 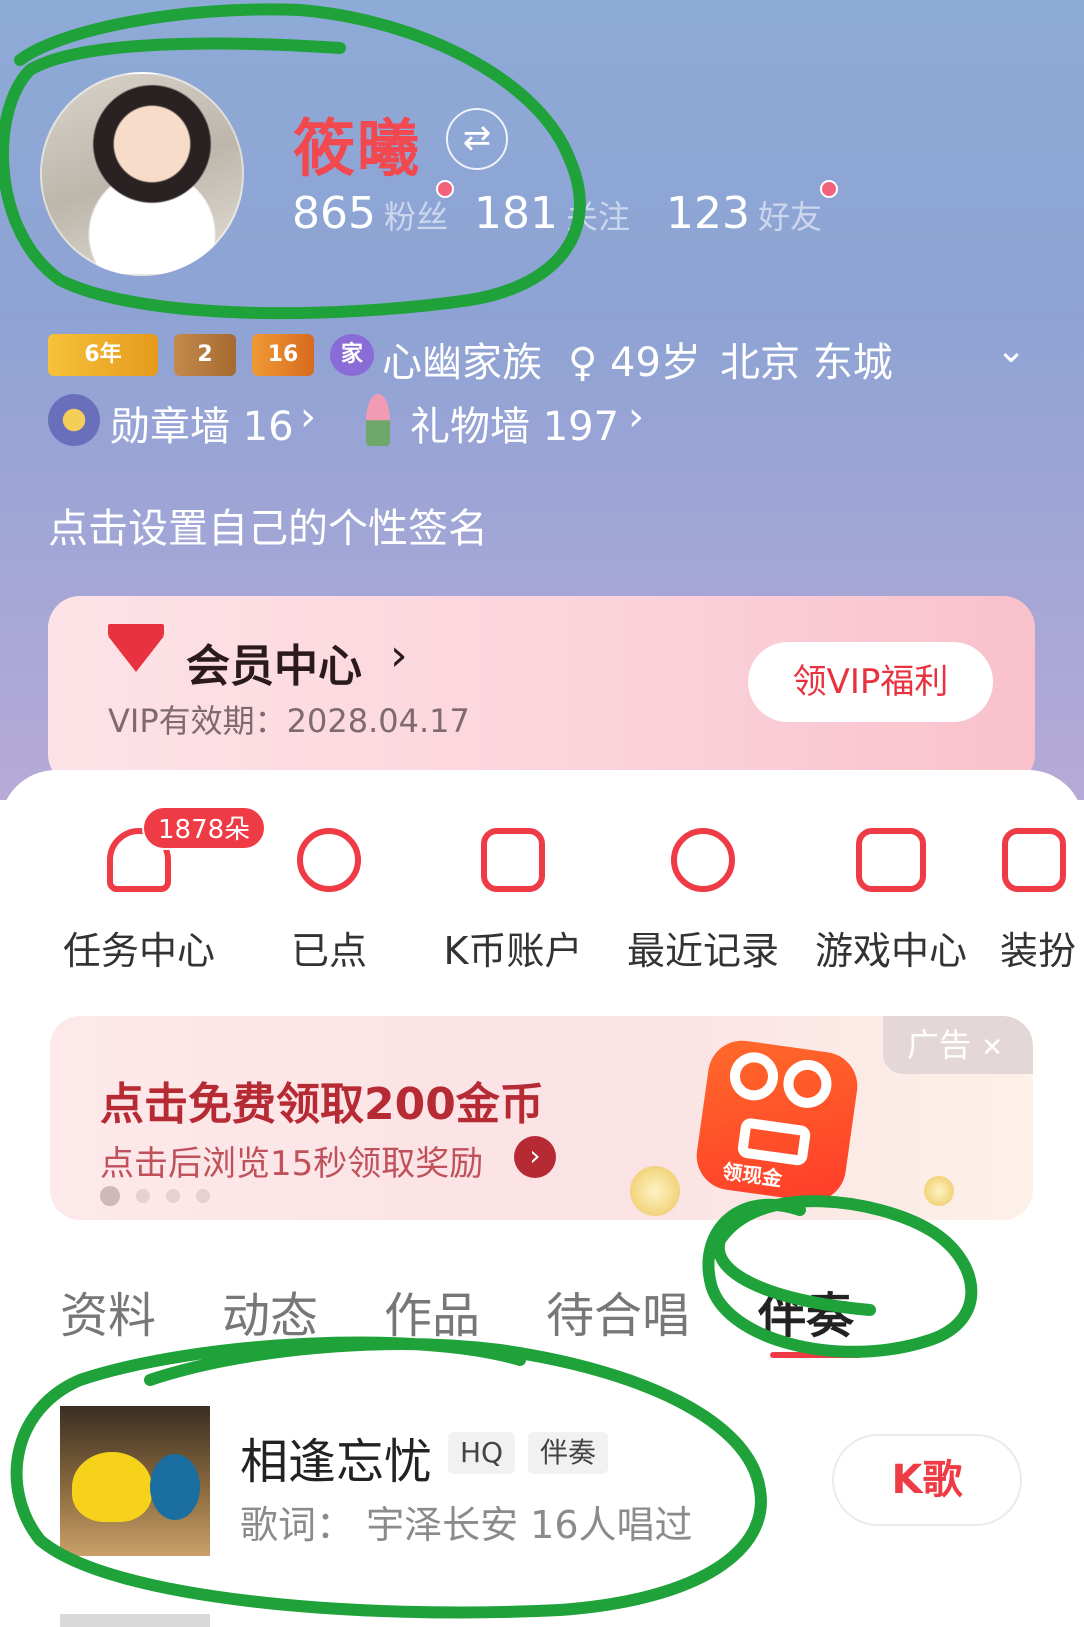 What do you see at coordinates (268, 525) in the screenshot?
I see `signature-placeholder: 点击设置自己的个性签名` at bounding box center [268, 525].